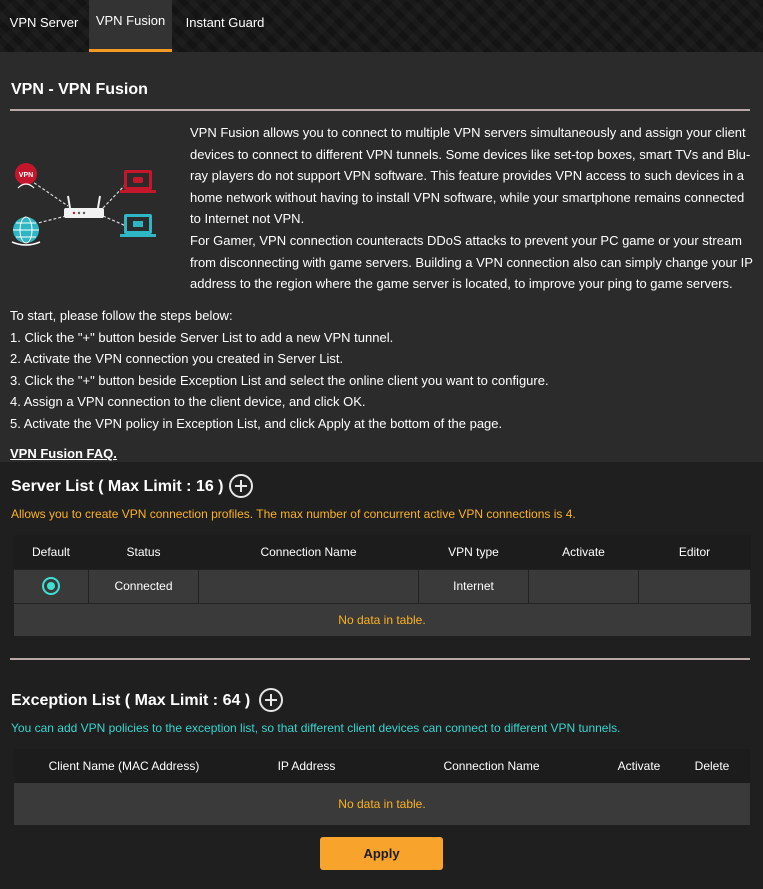 This screenshot has height=889, width=763. I want to click on tab-label: Instant Guard, so click(225, 22).